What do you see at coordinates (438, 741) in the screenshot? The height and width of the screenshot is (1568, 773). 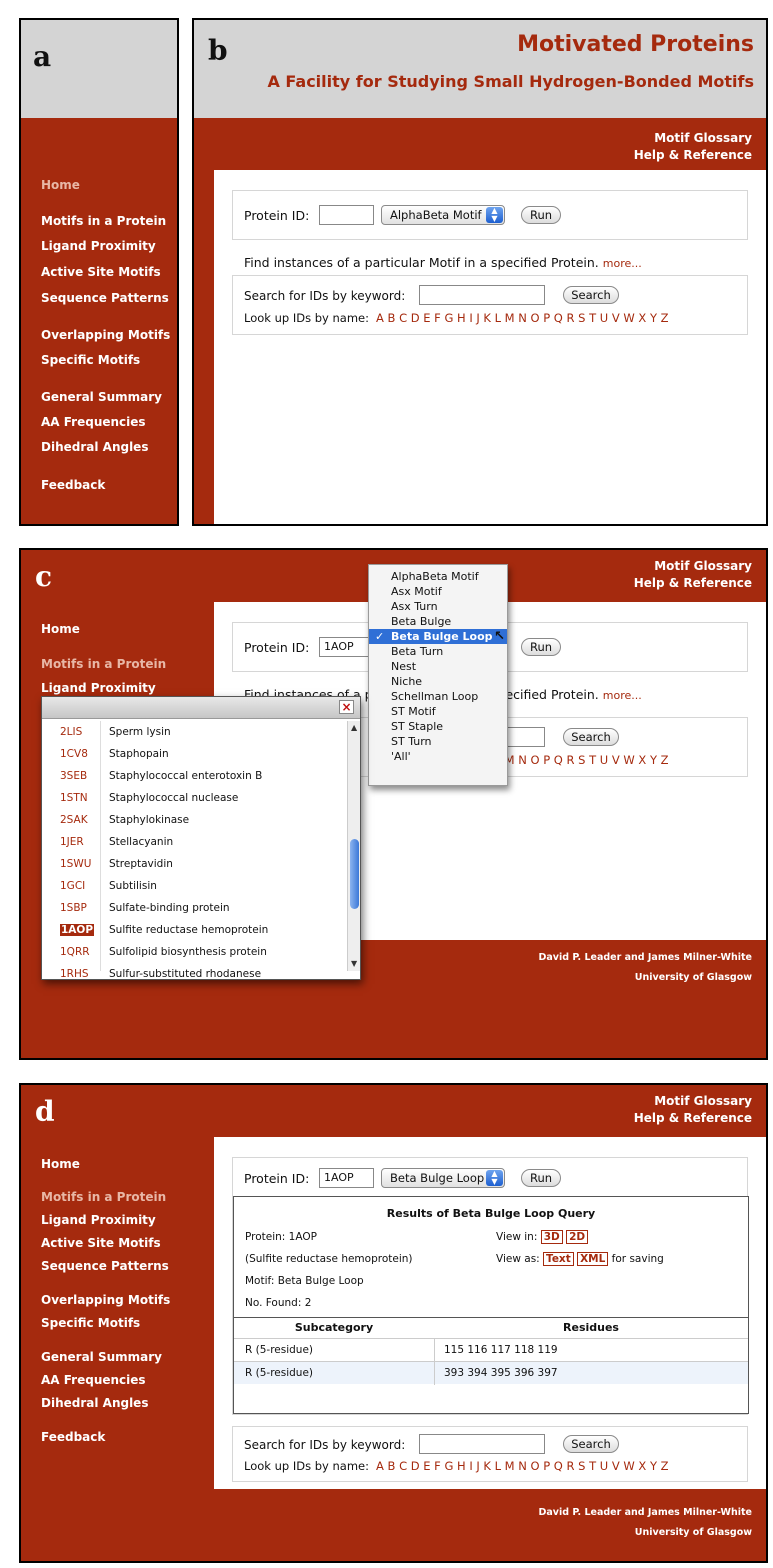 I see `menu-option: ST Turn` at bounding box center [438, 741].